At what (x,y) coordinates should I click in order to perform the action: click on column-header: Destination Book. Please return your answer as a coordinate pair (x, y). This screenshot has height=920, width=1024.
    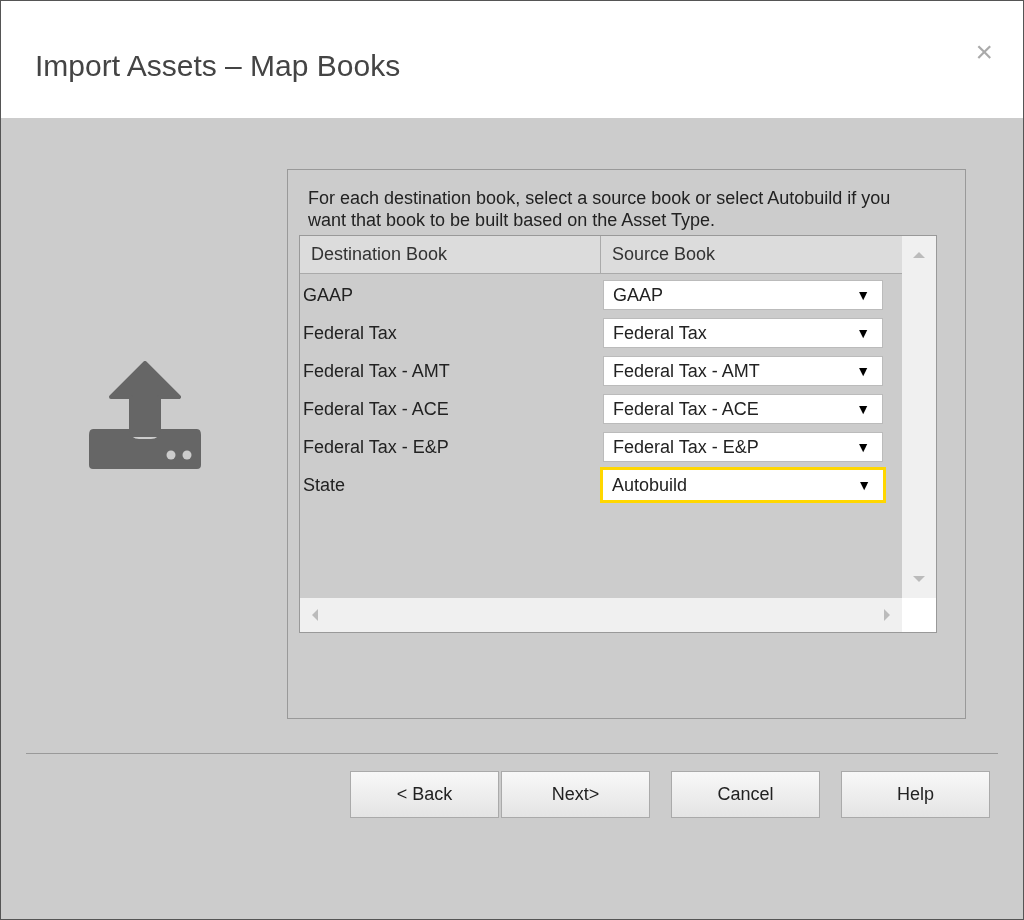
    Looking at the image, I should click on (450, 254).